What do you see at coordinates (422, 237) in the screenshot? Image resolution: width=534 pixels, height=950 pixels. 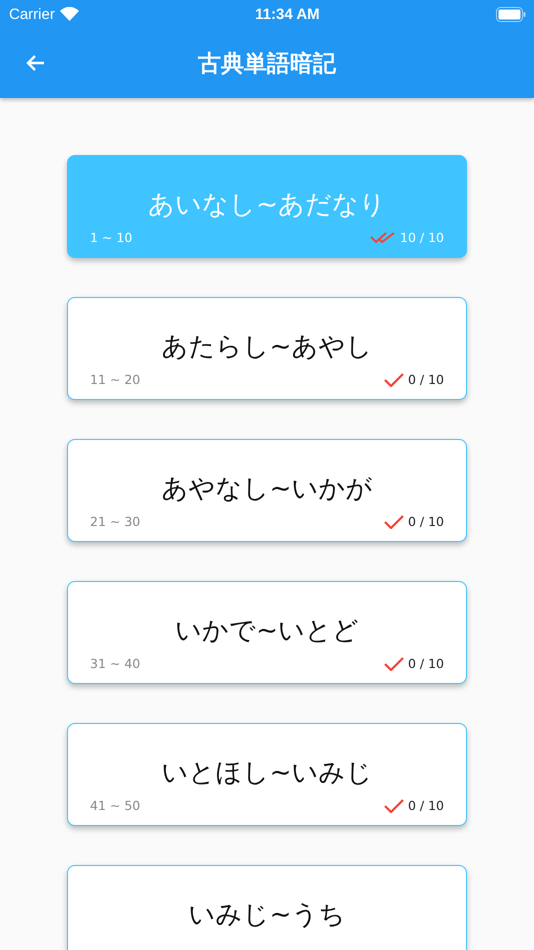 I see `progress-count: 10 / 10` at bounding box center [422, 237].